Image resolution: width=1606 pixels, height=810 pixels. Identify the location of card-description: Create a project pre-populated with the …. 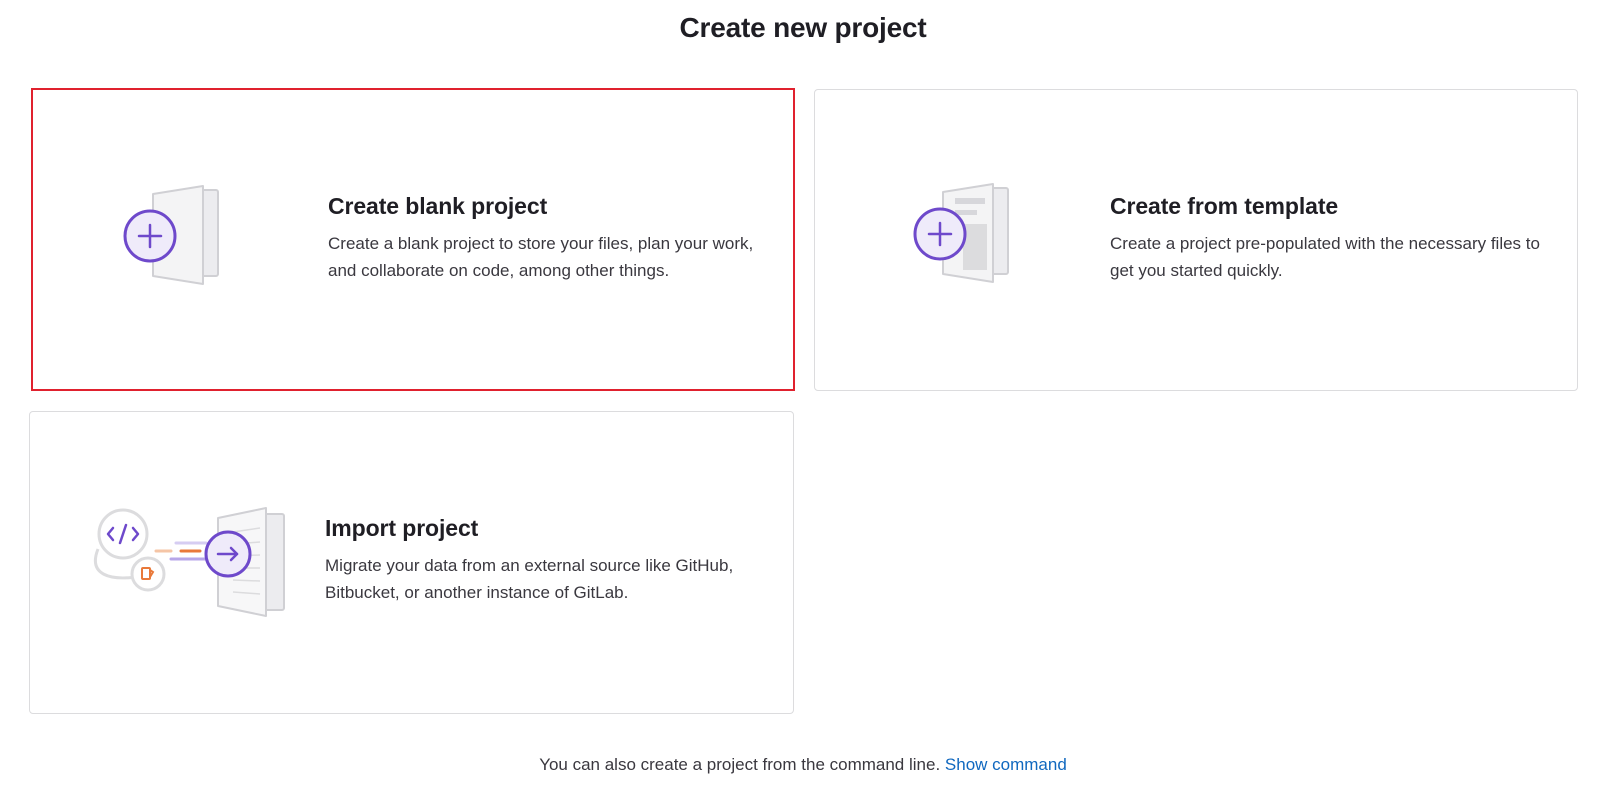
(1325, 257).